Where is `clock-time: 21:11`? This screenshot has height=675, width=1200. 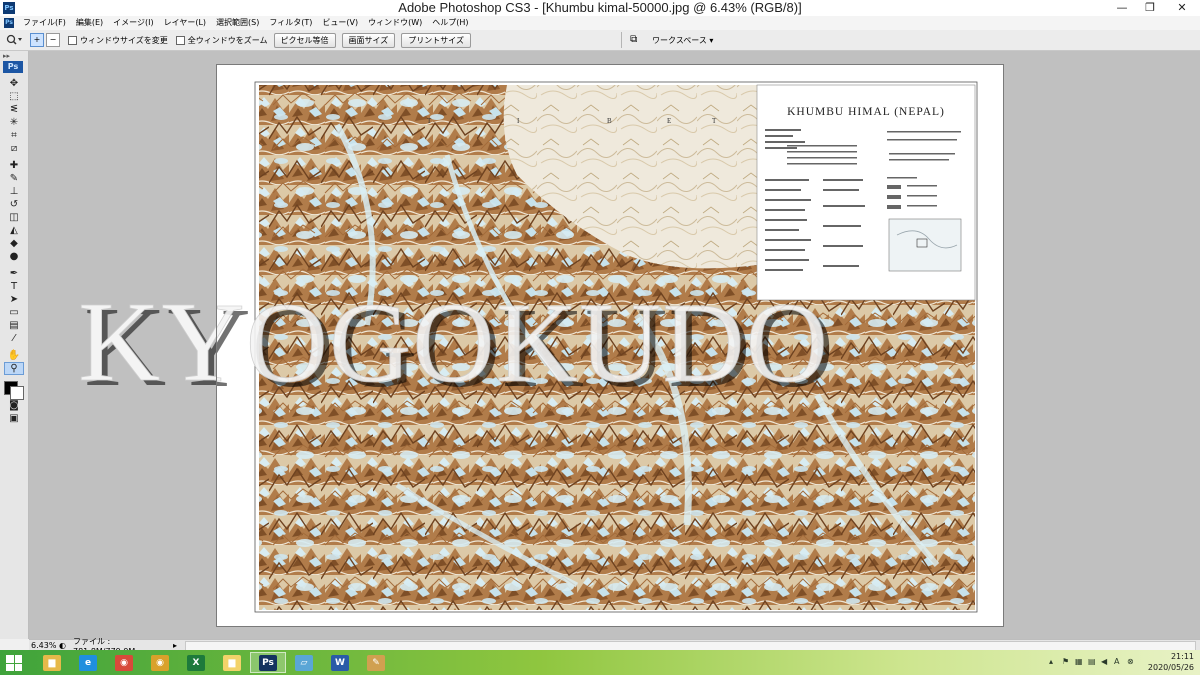 clock-time: 21:11 is located at coordinates (1182, 656).